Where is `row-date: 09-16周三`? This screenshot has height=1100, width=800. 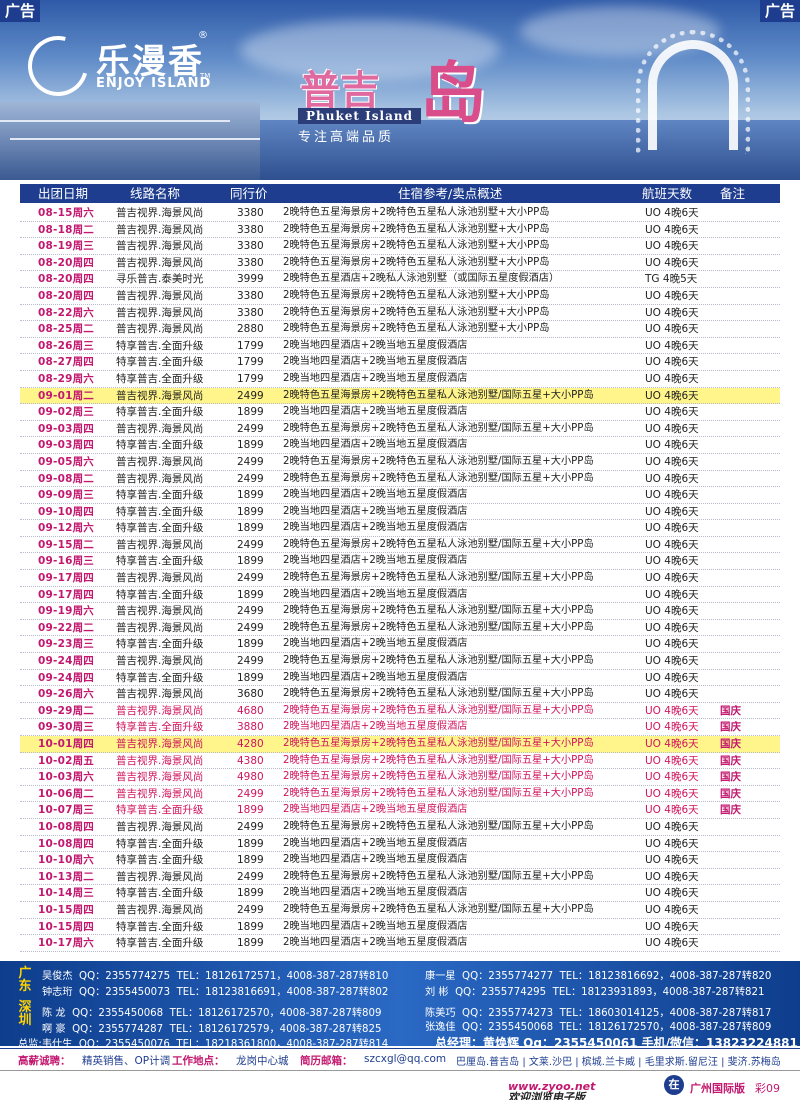
row-date: 09-16周三 is located at coordinates (66, 561).